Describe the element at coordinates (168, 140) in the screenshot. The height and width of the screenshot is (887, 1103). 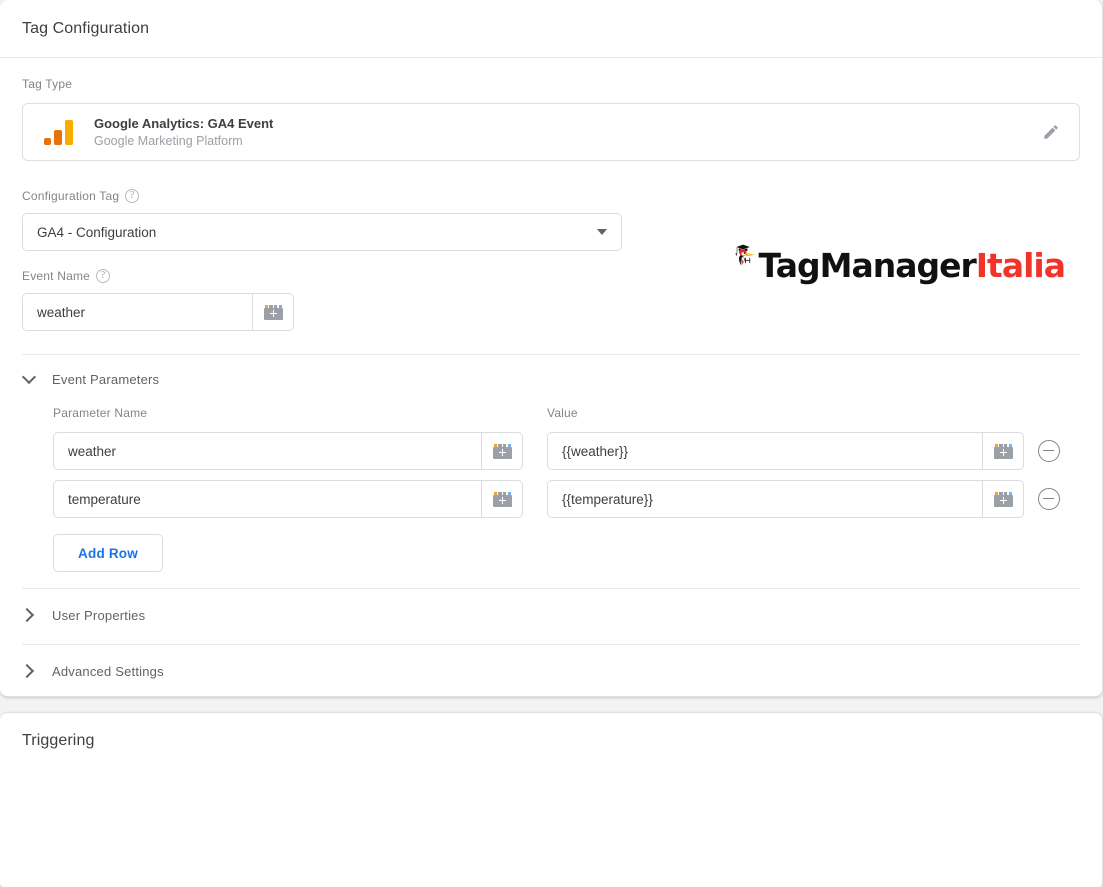
I see `tag-type-vendor: Google Marketing Platform` at that location.